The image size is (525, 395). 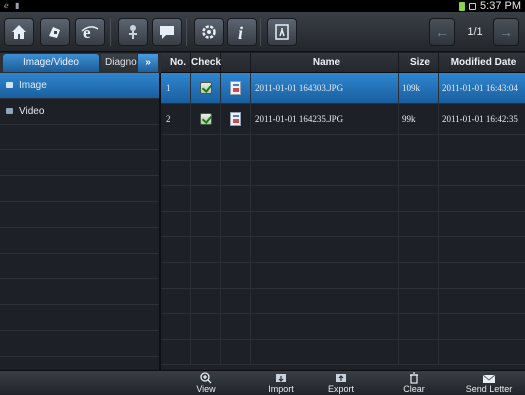 What do you see at coordinates (482, 62) in the screenshot?
I see `column-header-date: Modified Date` at bounding box center [482, 62].